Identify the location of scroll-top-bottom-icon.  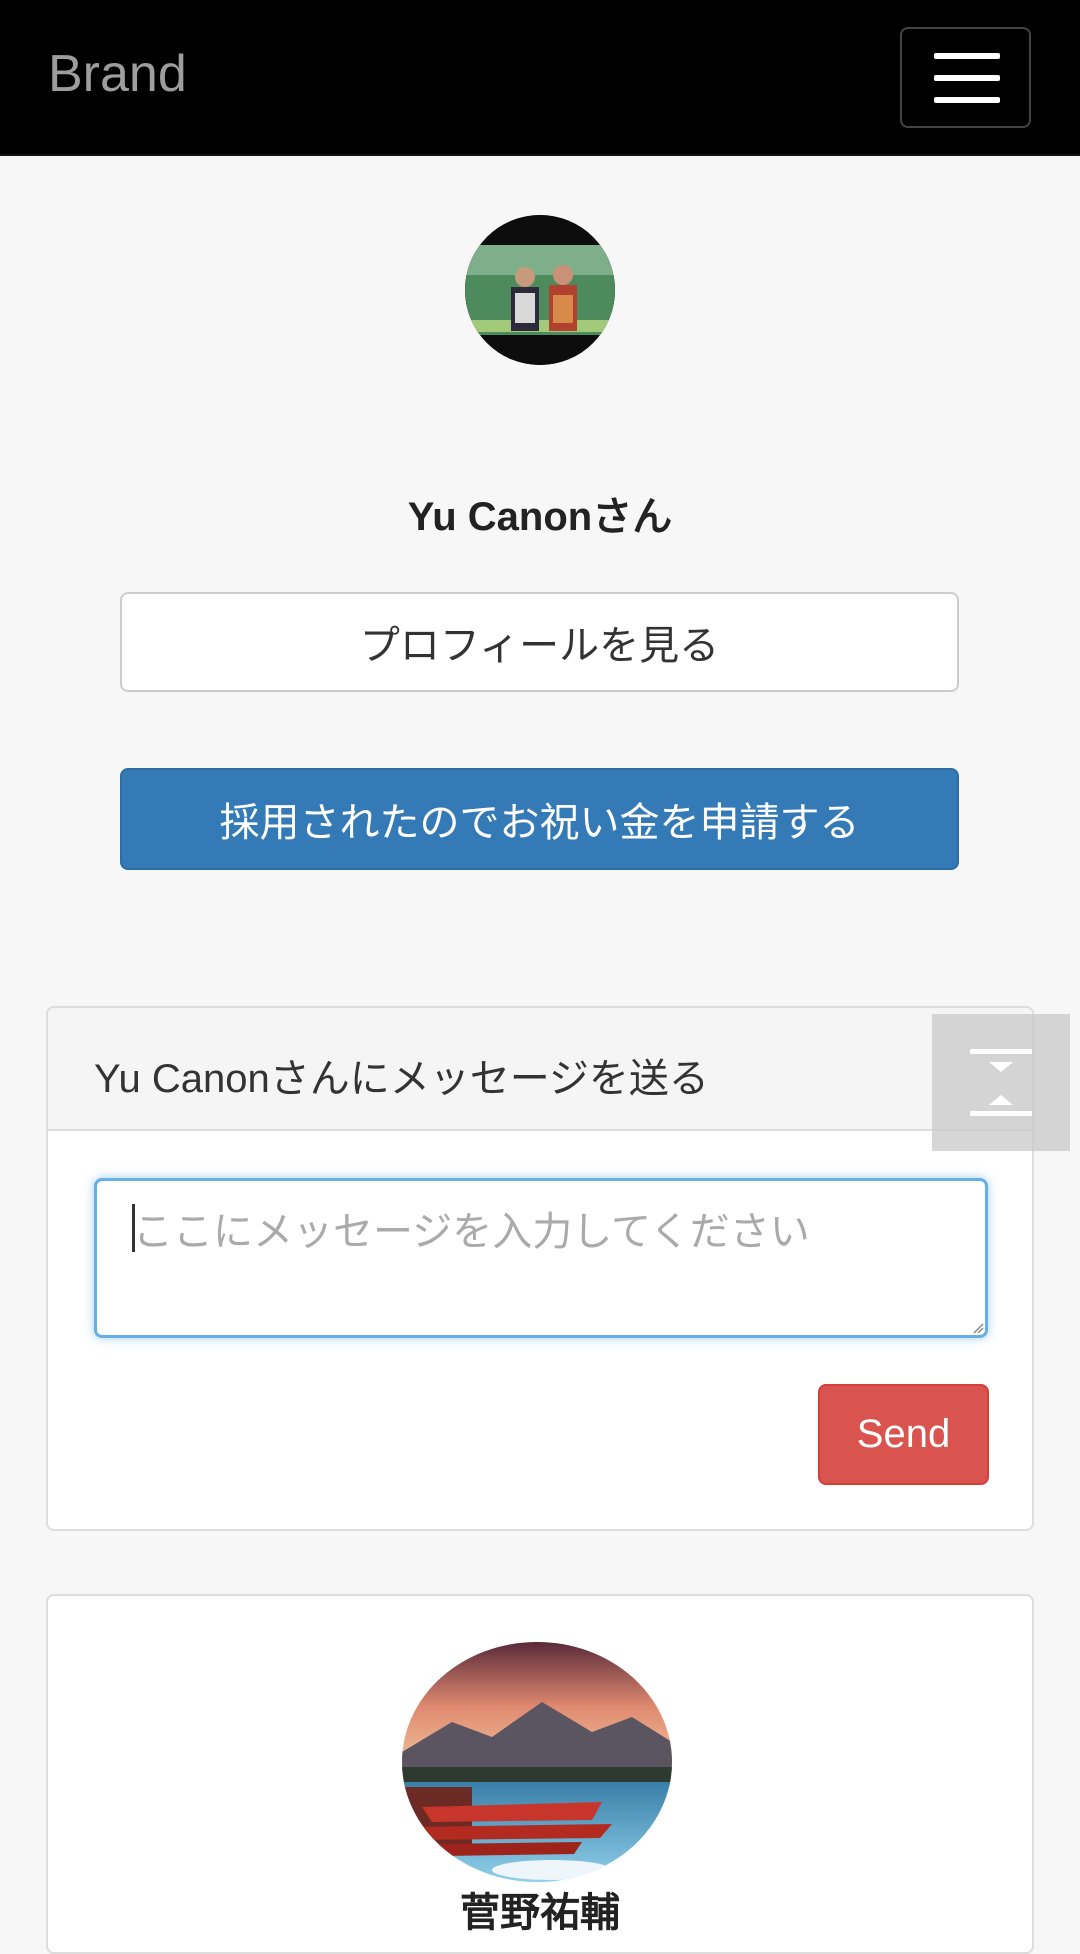
(1001, 1082).